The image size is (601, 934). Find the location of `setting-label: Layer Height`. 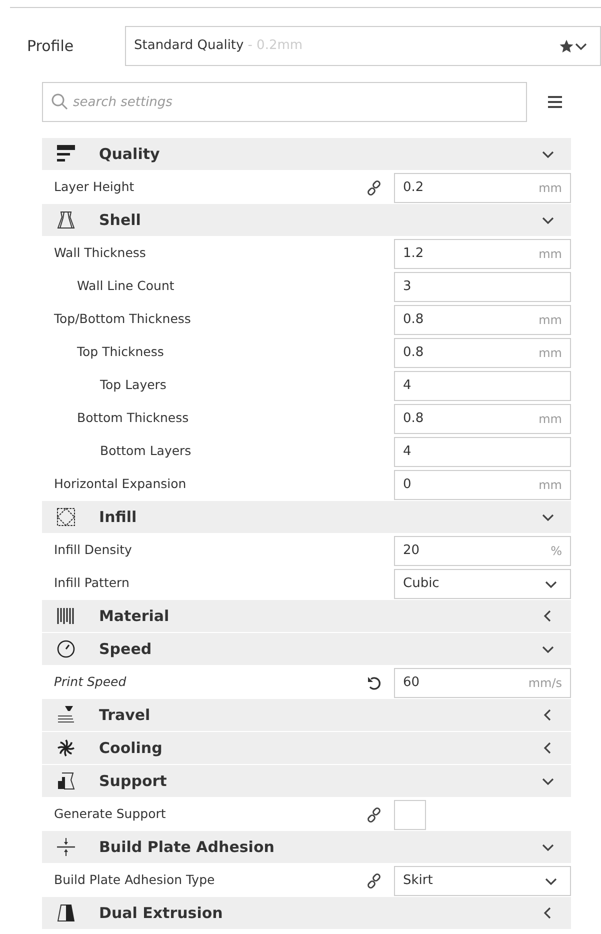

setting-label: Layer Height is located at coordinates (94, 187).